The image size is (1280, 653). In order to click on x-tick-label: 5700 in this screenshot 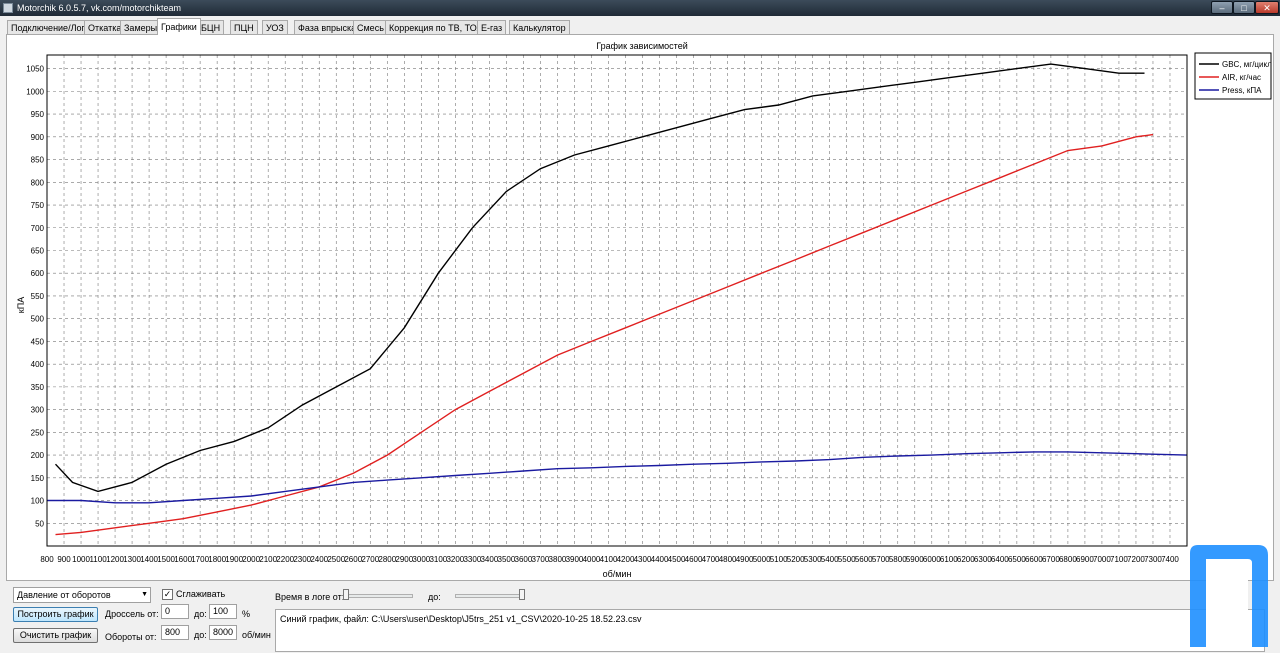, I will do `click(881, 559)`.